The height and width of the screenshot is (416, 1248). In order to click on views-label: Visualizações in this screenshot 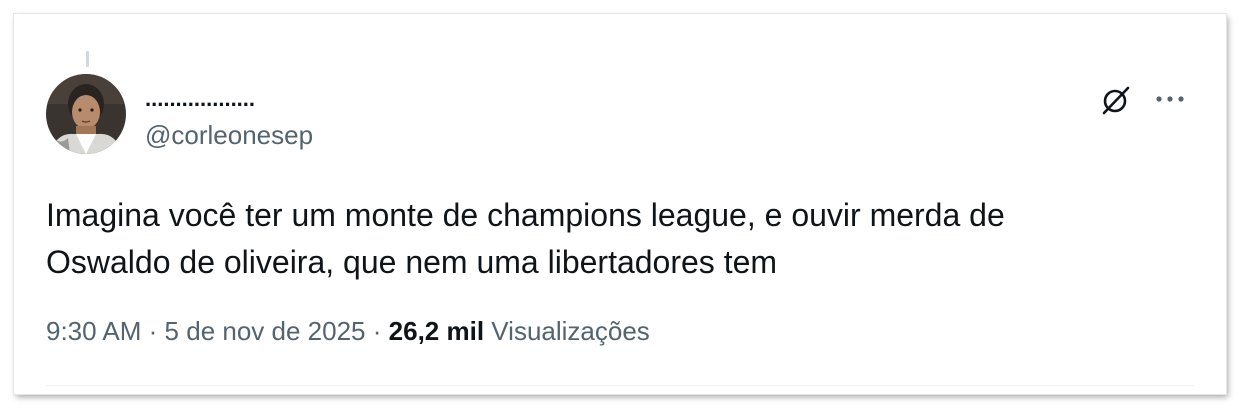, I will do `click(570, 331)`.